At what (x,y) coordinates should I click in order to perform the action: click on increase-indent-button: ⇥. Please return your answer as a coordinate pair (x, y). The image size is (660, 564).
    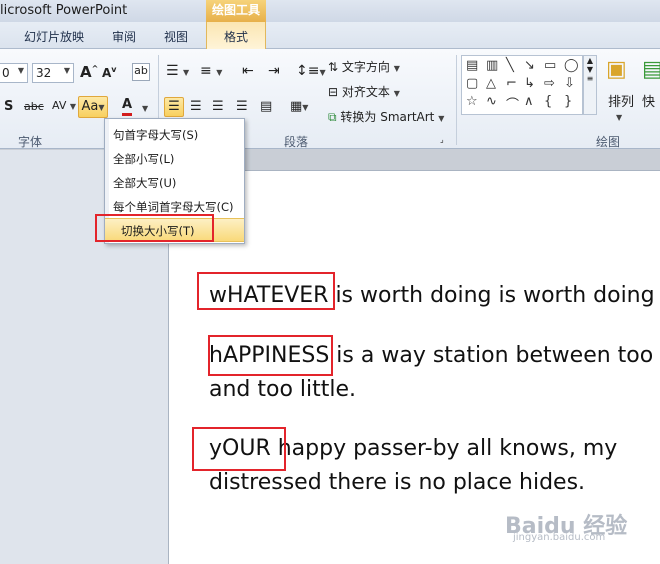
    Looking at the image, I should click on (274, 71).